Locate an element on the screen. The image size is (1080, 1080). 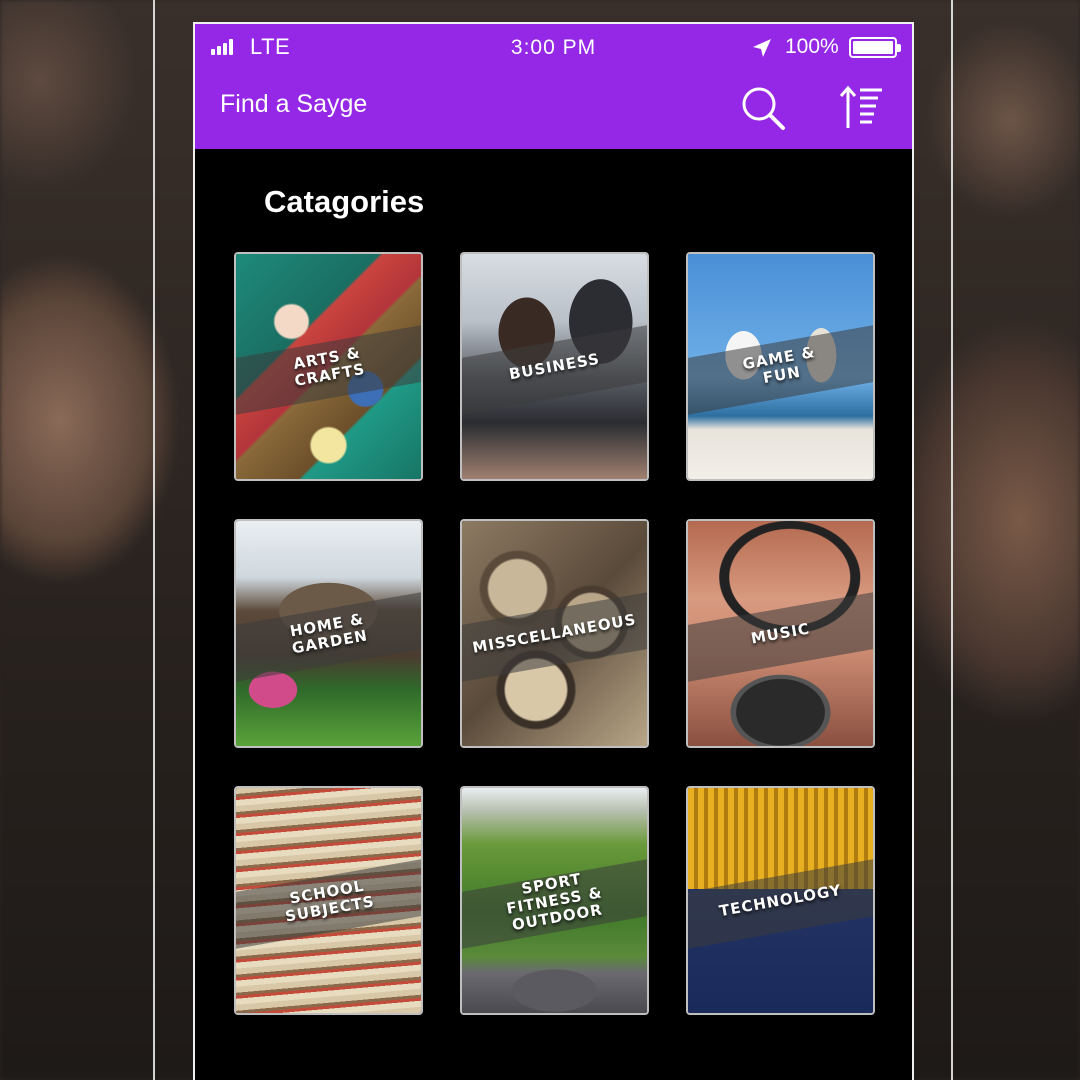
sort-button is located at coordinates (862, 108).